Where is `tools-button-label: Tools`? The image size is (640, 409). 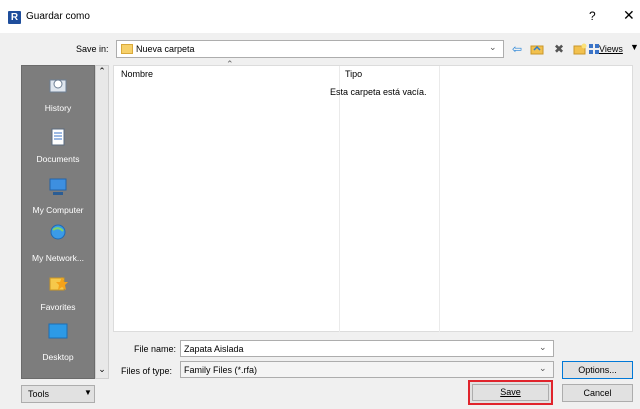 tools-button-label: Tools is located at coordinates (38, 394).